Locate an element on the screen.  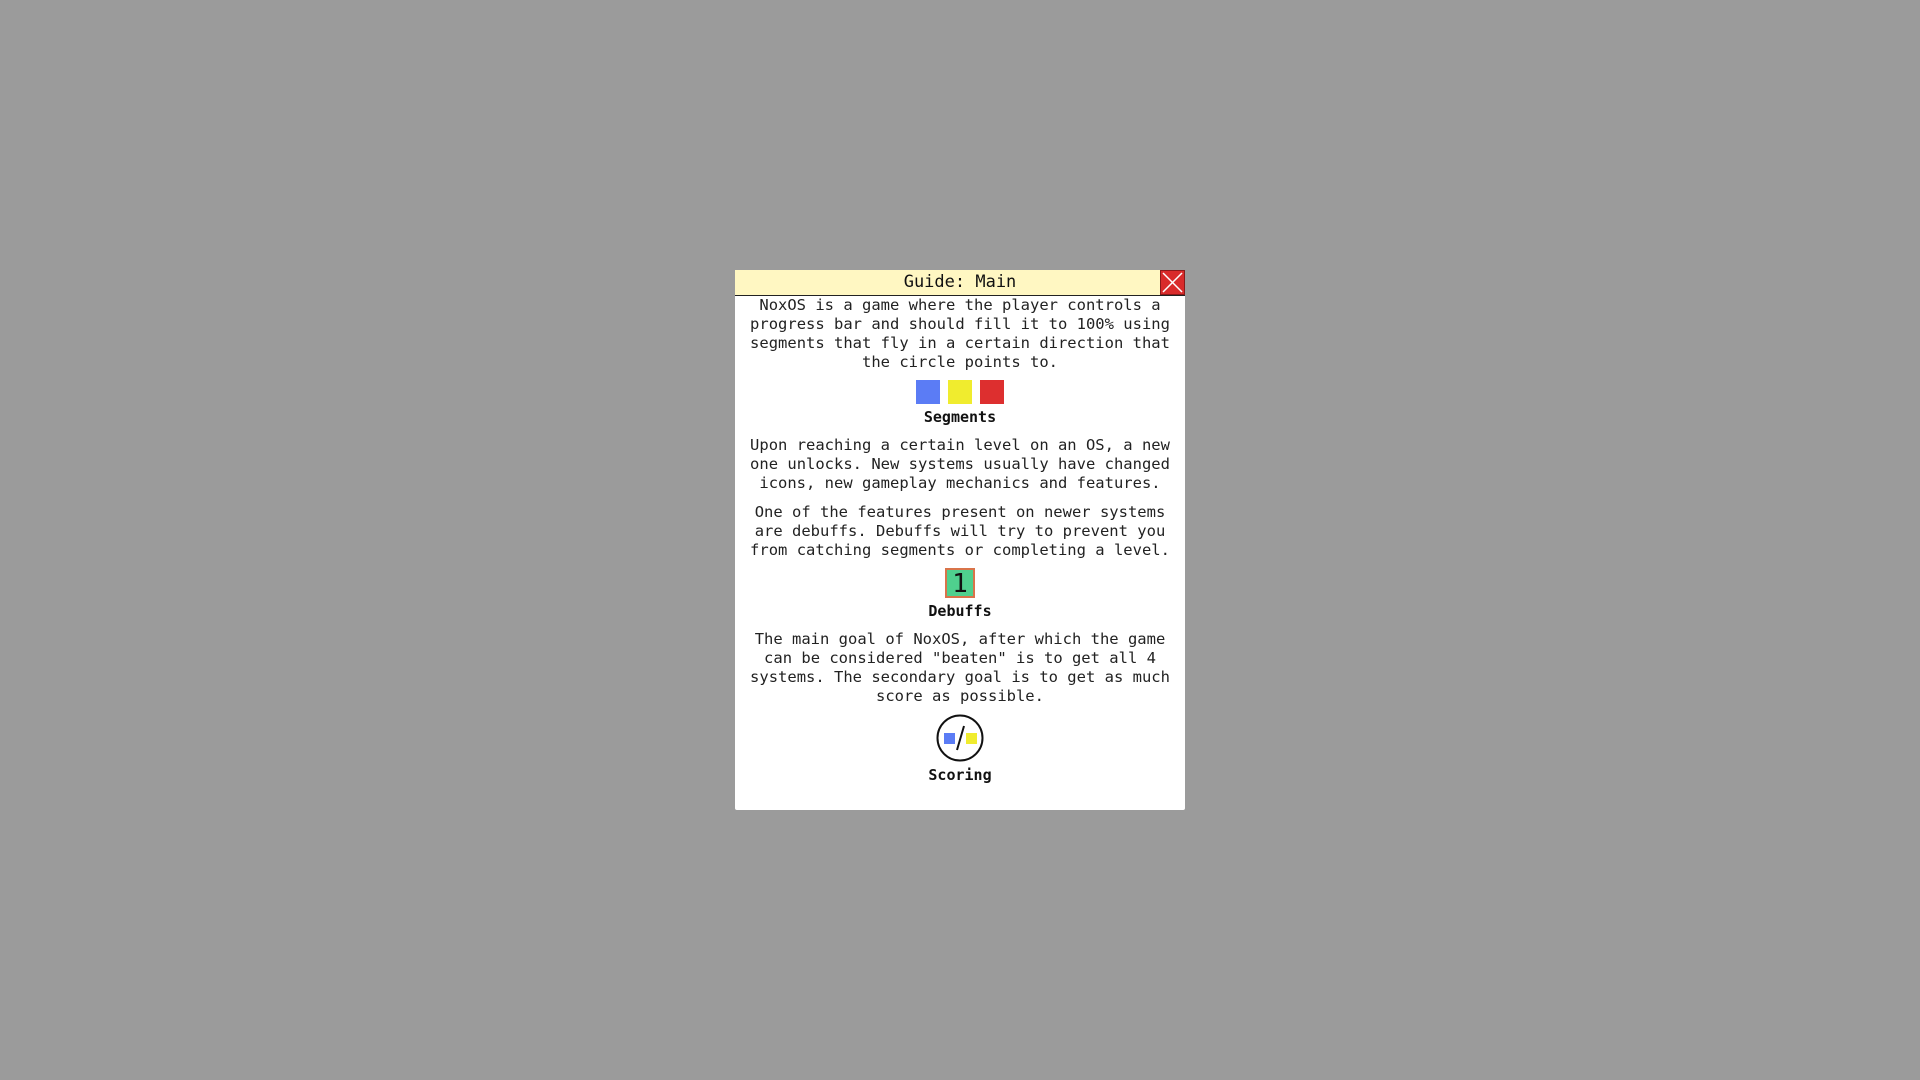
segments-icons is located at coordinates (960, 392).